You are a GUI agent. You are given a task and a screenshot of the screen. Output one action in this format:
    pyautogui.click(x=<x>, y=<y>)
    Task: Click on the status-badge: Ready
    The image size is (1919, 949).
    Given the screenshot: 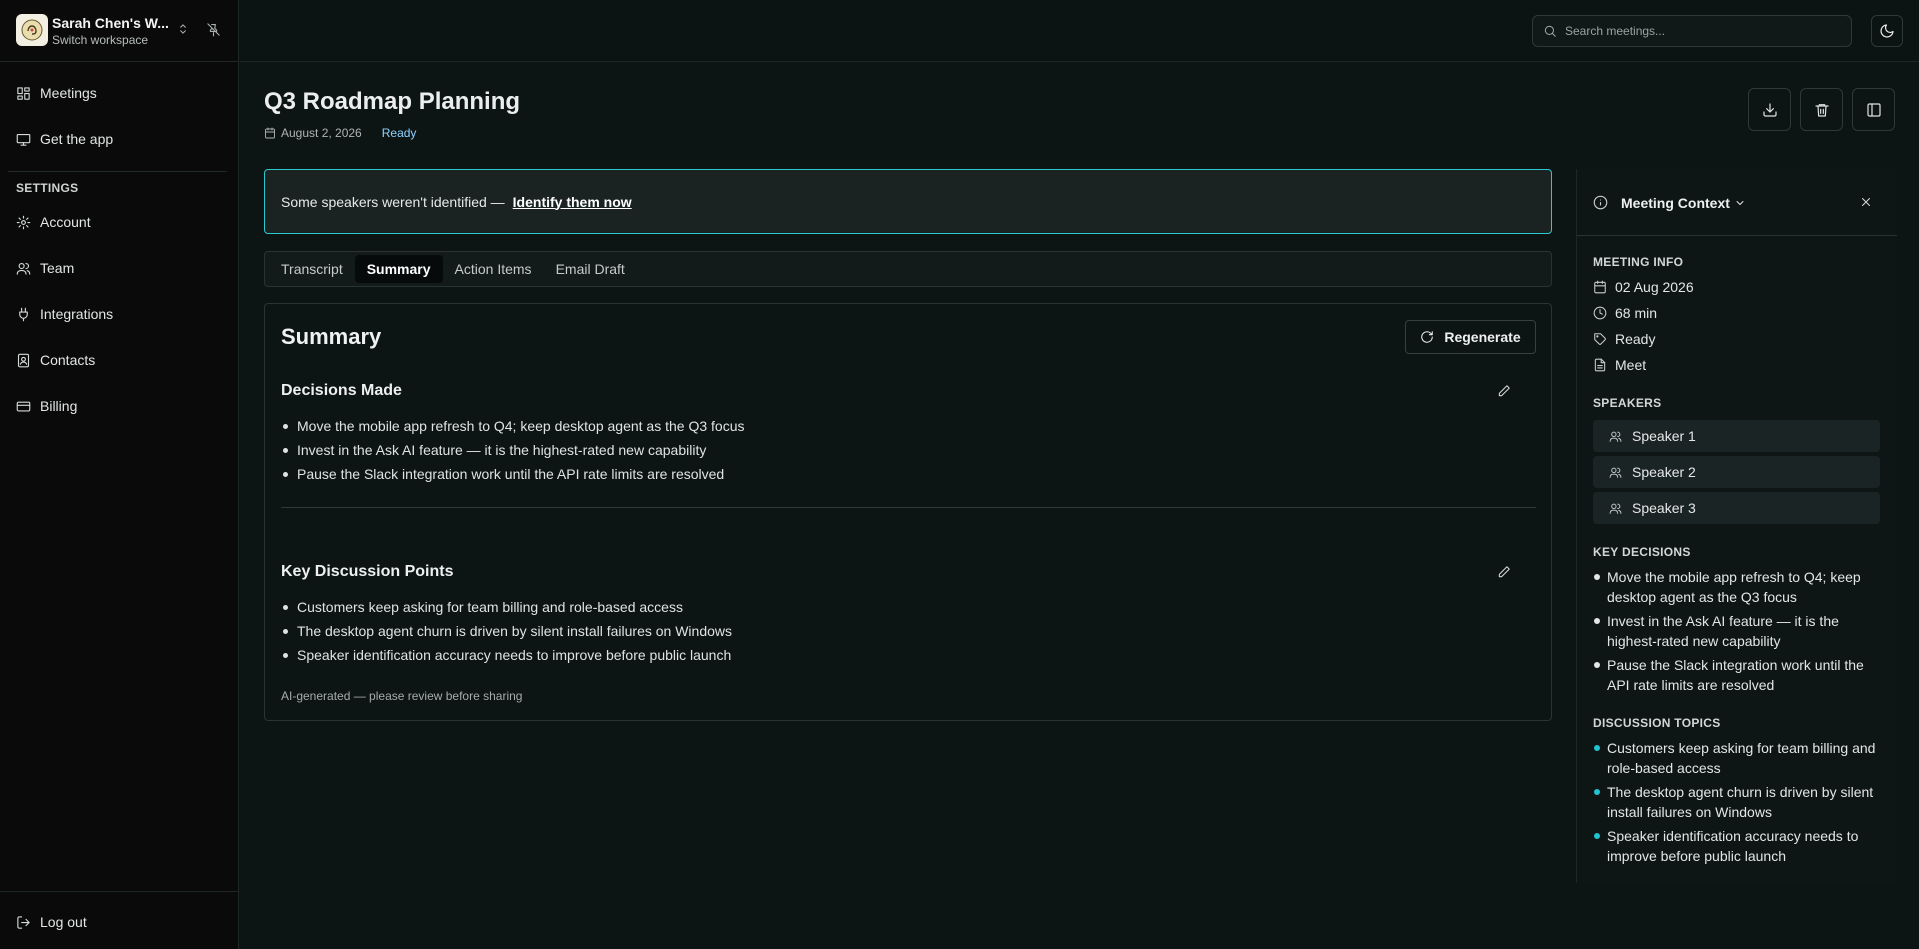 What is the action you would take?
    pyautogui.click(x=399, y=133)
    